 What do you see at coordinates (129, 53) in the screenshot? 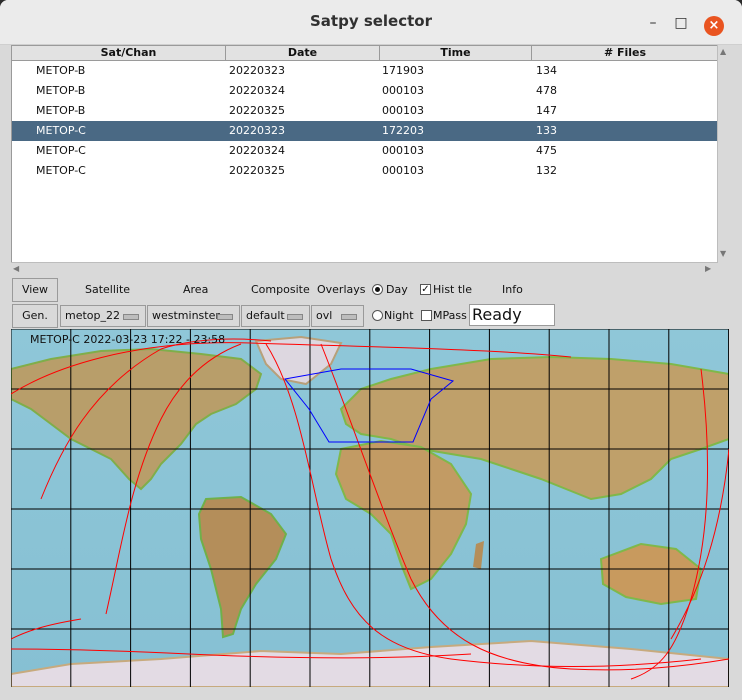
I see `column-header-satchan: Sat/Chan` at bounding box center [129, 53].